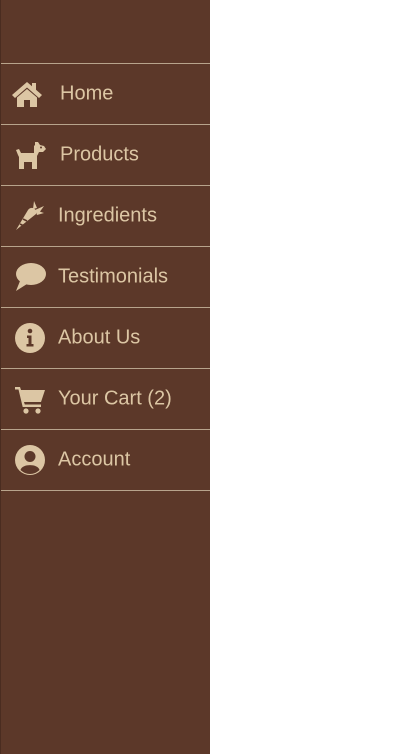 This screenshot has height=754, width=412. I want to click on carrot-icon, so click(30, 216).